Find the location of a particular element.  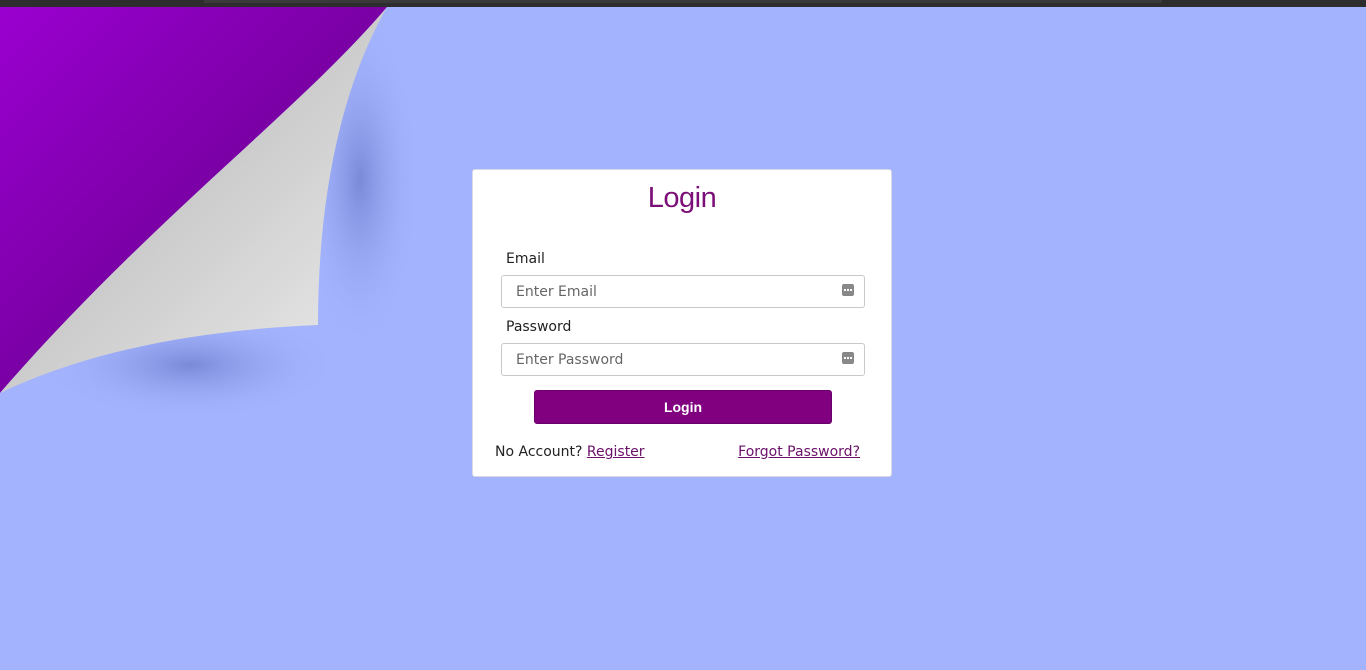

forgot-password-link: Forgot Password? is located at coordinates (799, 452).